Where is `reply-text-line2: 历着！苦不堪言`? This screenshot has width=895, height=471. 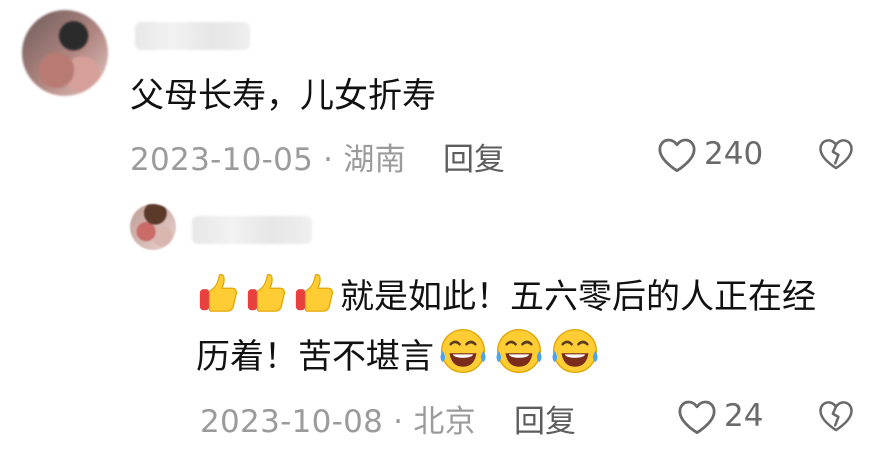
reply-text-line2: 历着！苦不堪言 is located at coordinates (315, 357).